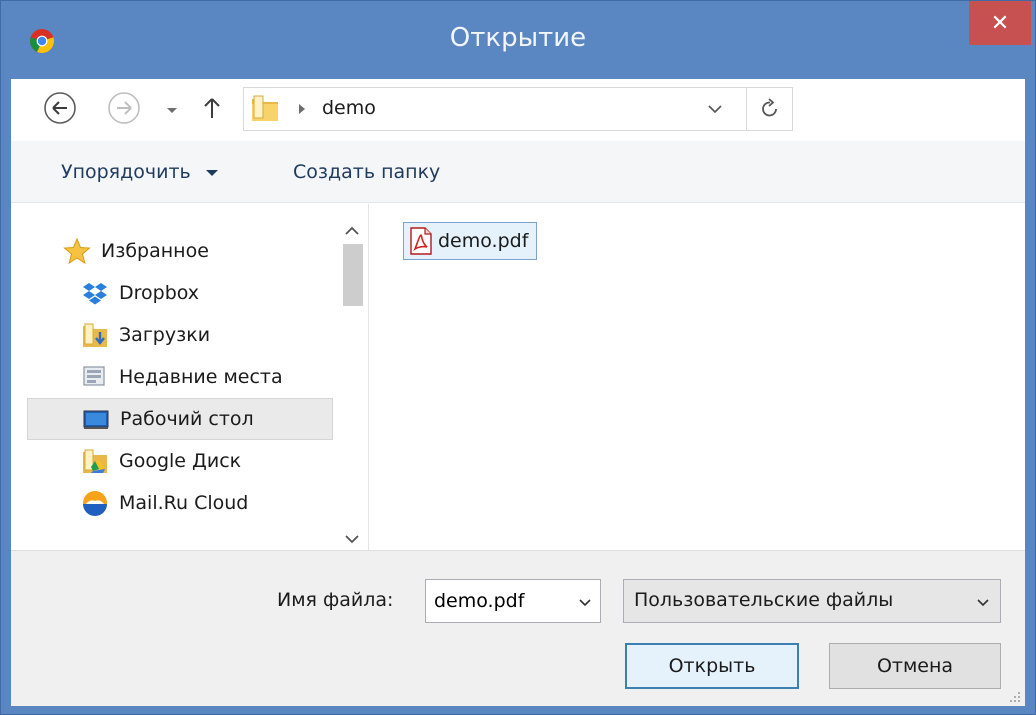  I want to click on sidebar-item-desktop: Рабочий стол, so click(180, 419).